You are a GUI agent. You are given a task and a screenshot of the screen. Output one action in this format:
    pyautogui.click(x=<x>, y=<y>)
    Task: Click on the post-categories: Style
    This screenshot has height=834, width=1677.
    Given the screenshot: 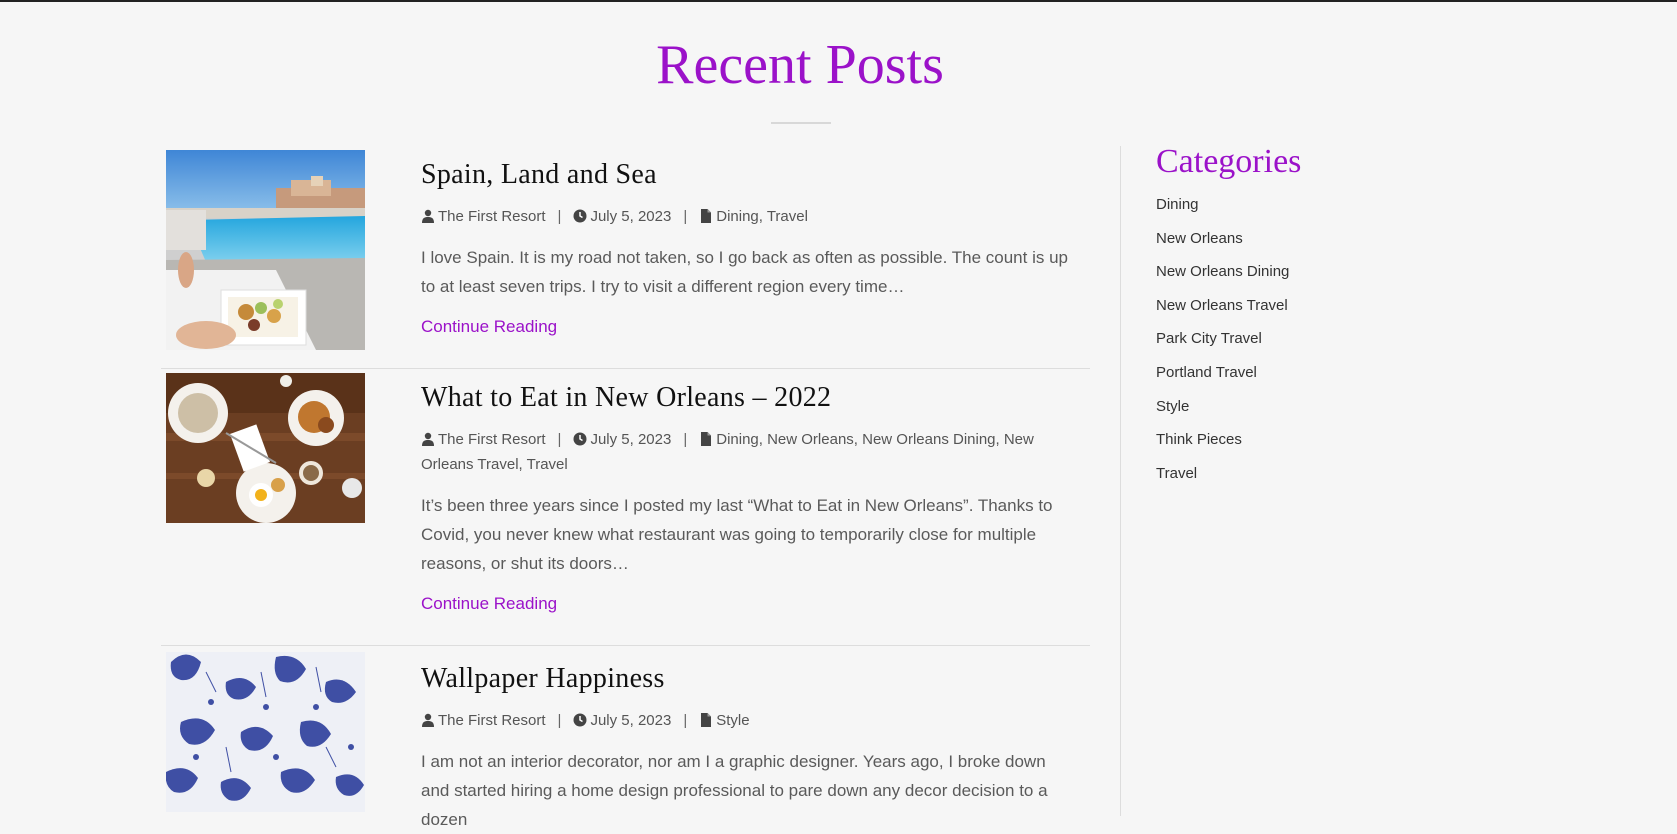 What is the action you would take?
    pyautogui.click(x=732, y=720)
    